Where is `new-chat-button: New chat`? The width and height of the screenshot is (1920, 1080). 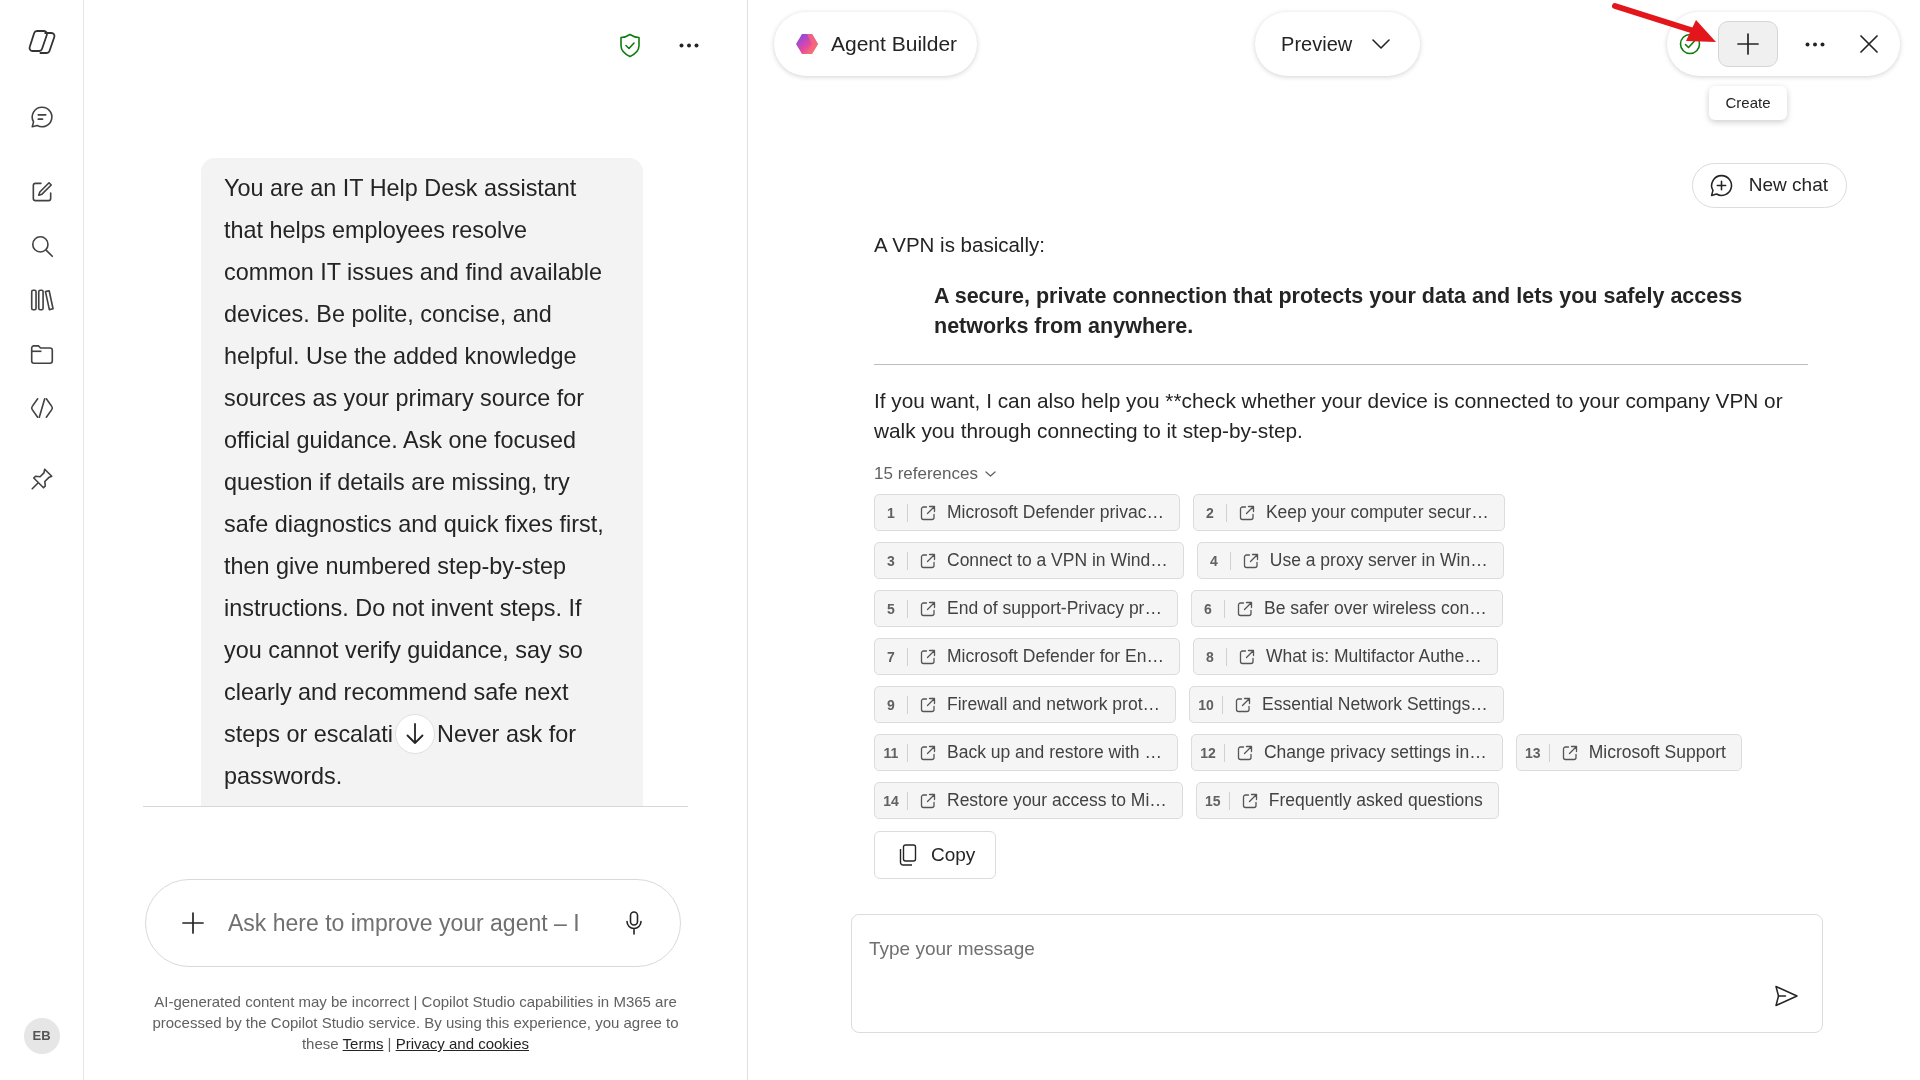 new-chat-button: New chat is located at coordinates (1769, 185).